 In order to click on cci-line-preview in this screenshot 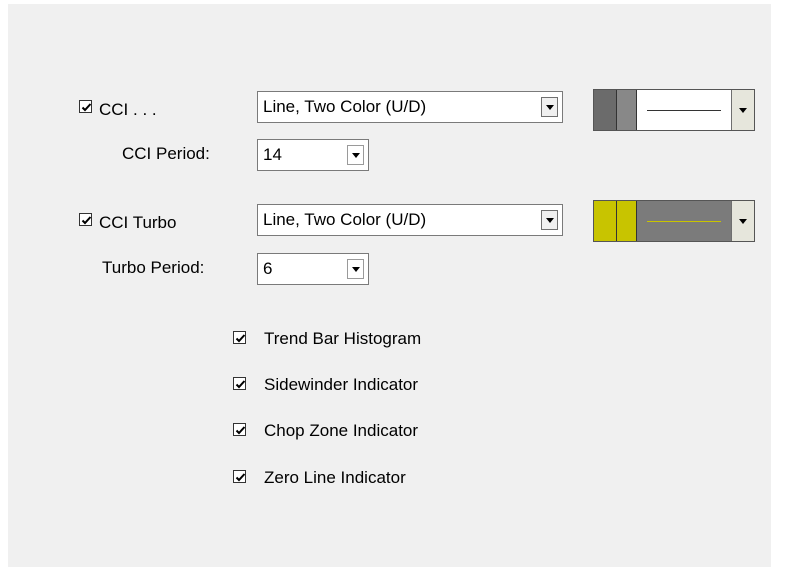, I will do `click(684, 110)`.